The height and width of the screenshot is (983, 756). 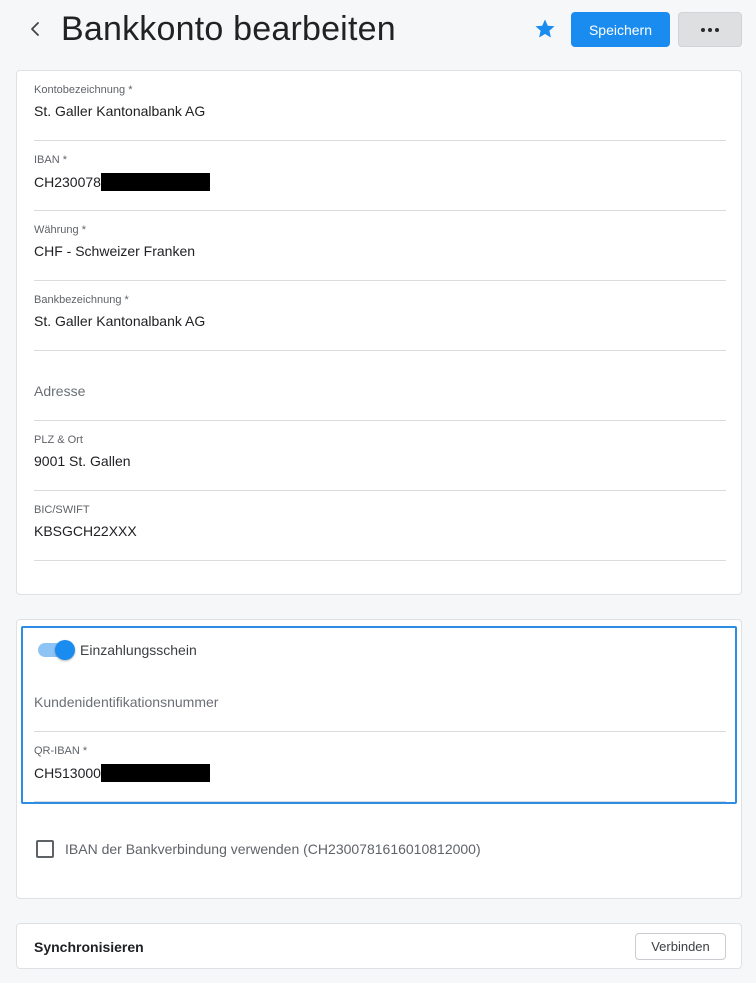 I want to click on more-options-button, so click(x=710, y=29).